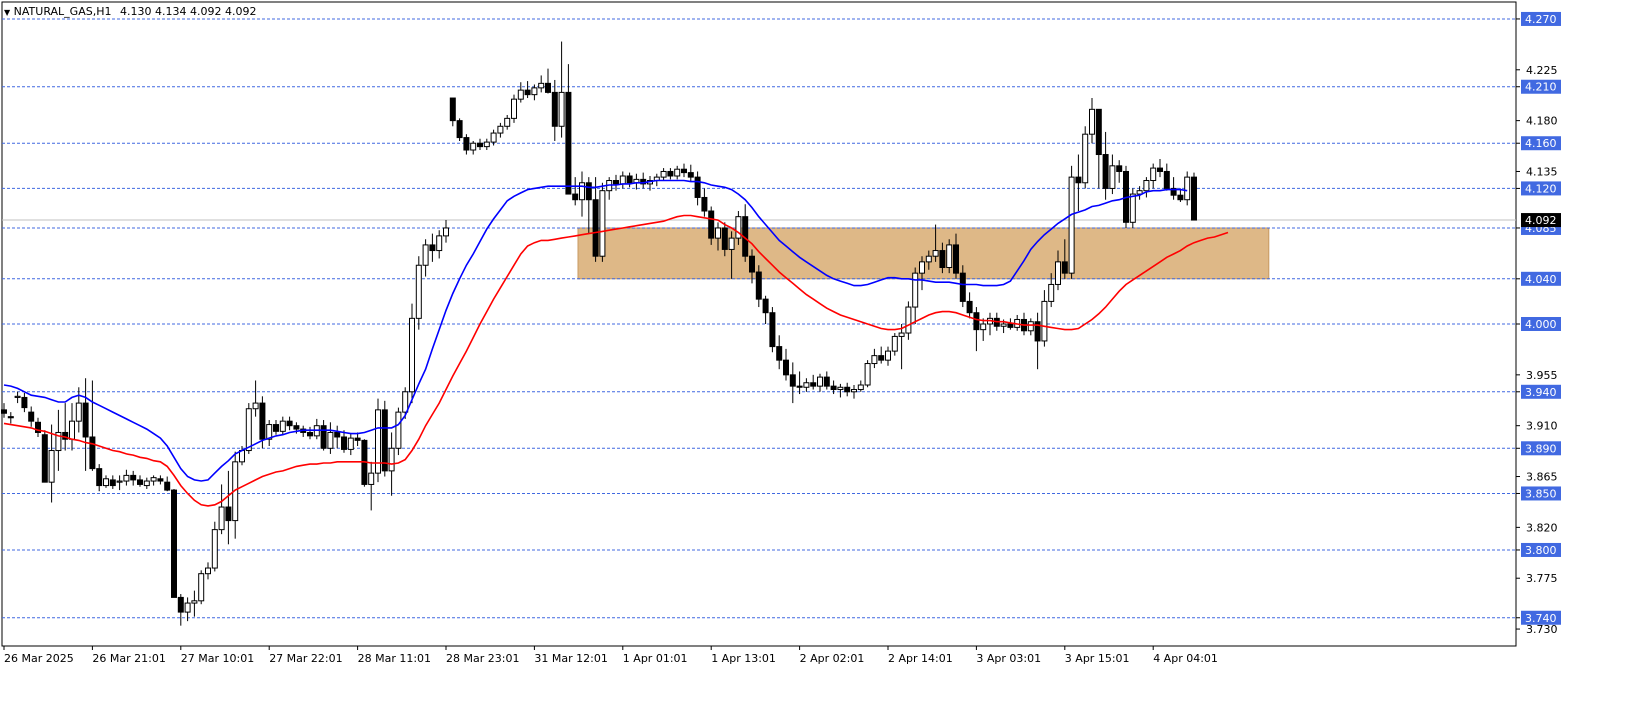  I want to click on x-tick-label: 27 Mar 10:01, so click(217, 658).